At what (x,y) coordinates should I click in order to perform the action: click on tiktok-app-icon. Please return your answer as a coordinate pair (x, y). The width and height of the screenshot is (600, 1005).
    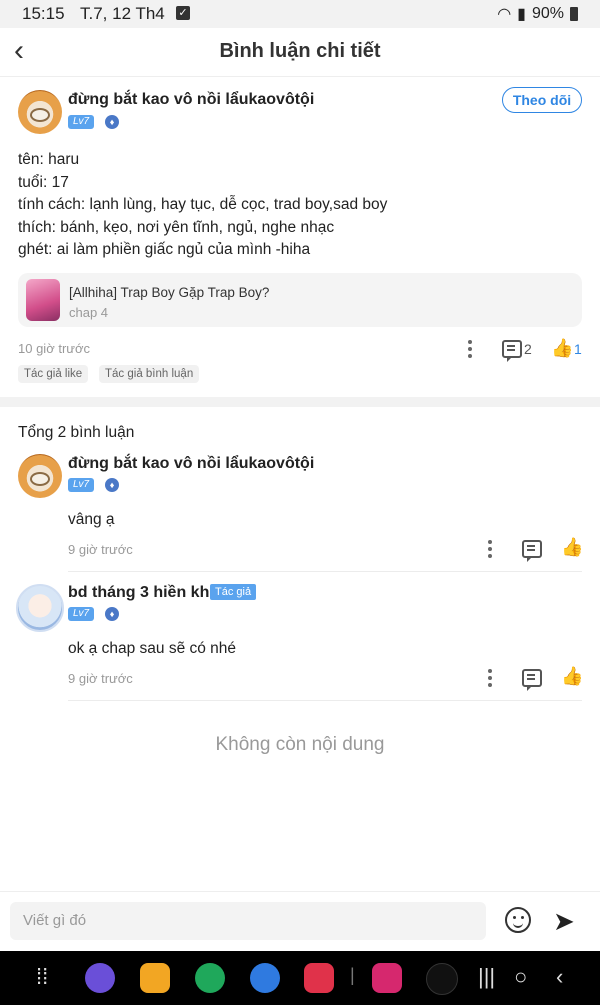
    Looking at the image, I should click on (442, 979).